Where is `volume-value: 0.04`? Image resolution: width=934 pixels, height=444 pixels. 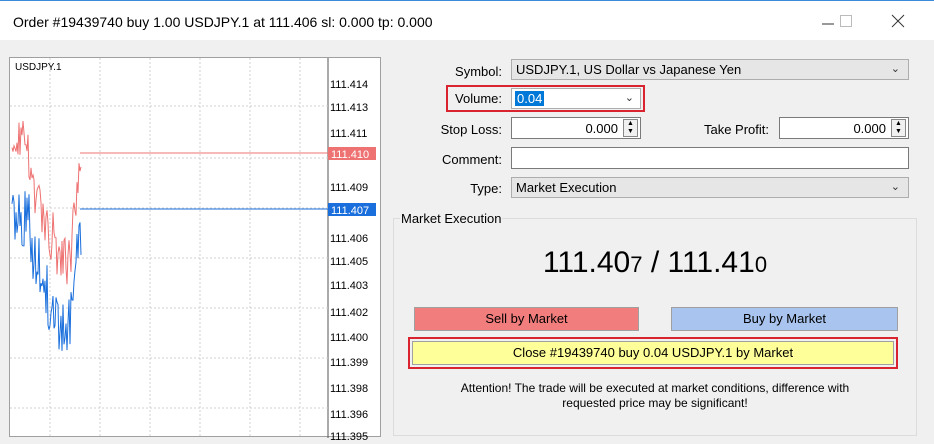 volume-value: 0.04 is located at coordinates (530, 98).